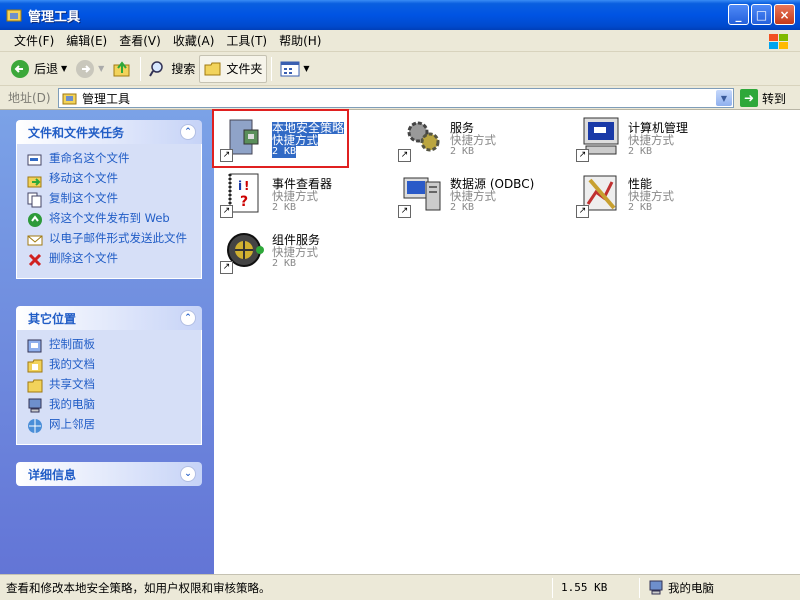  What do you see at coordinates (724, 98) in the screenshot?
I see `address-dropdown-button: ▼` at bounding box center [724, 98].